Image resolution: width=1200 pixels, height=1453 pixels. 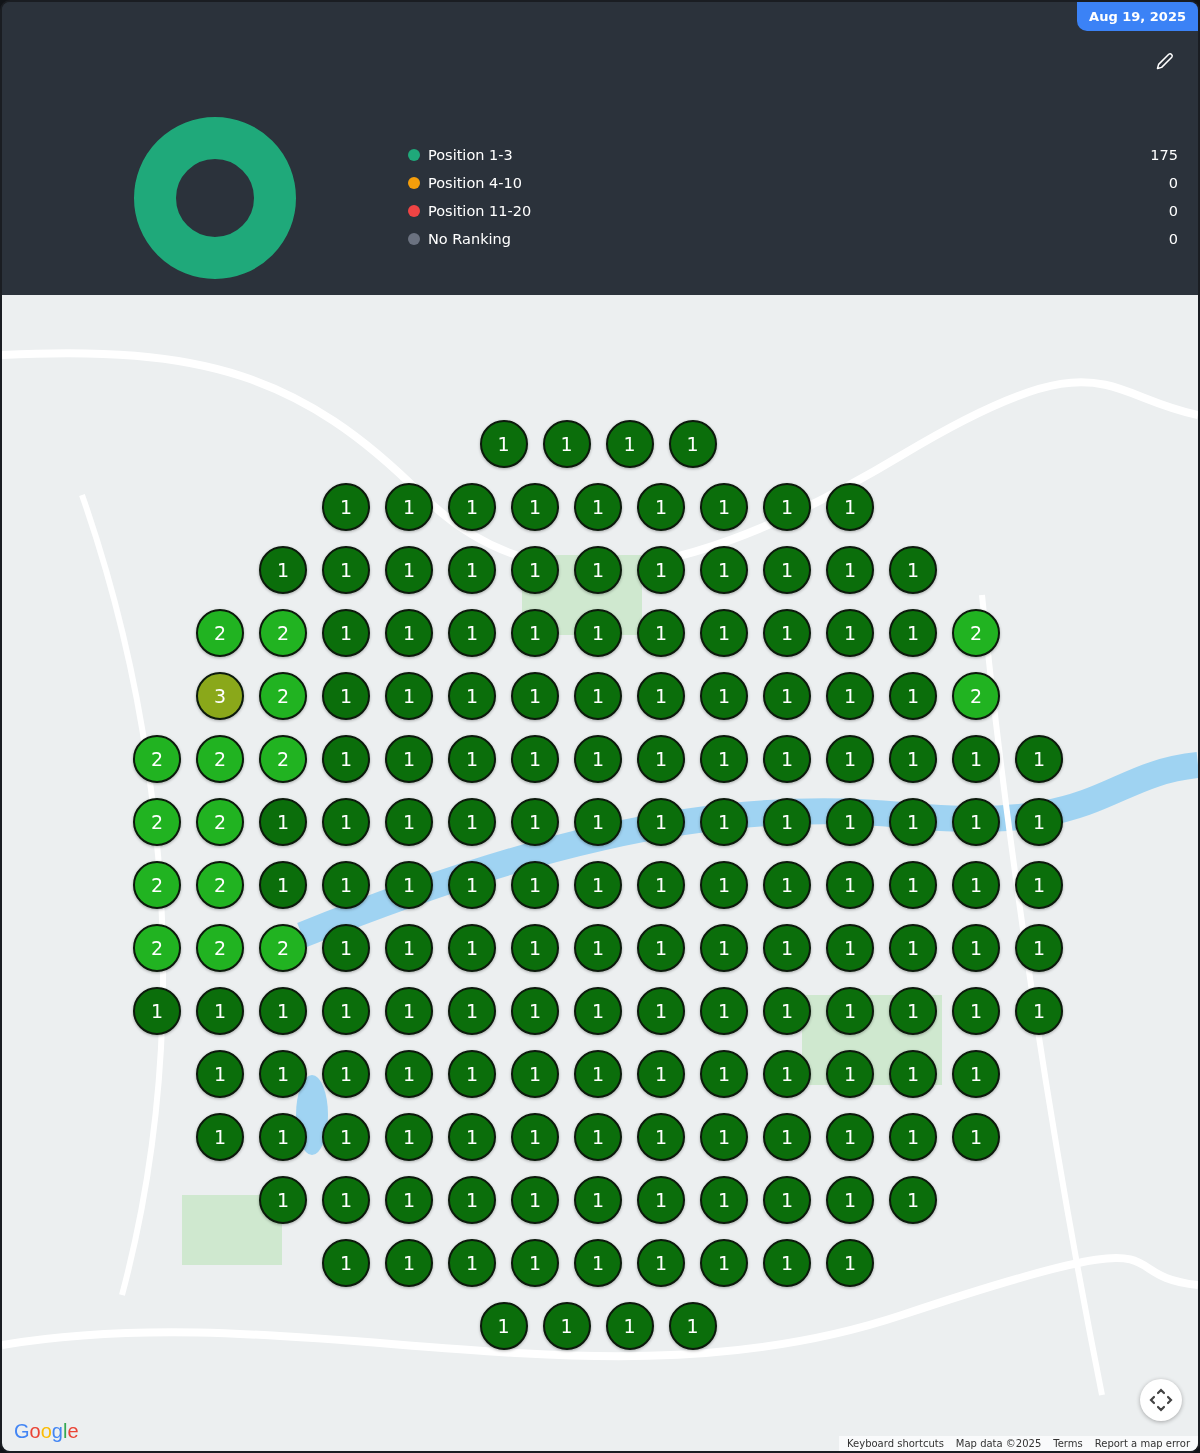 What do you see at coordinates (1161, 1400) in the screenshot?
I see `fullscreen-button` at bounding box center [1161, 1400].